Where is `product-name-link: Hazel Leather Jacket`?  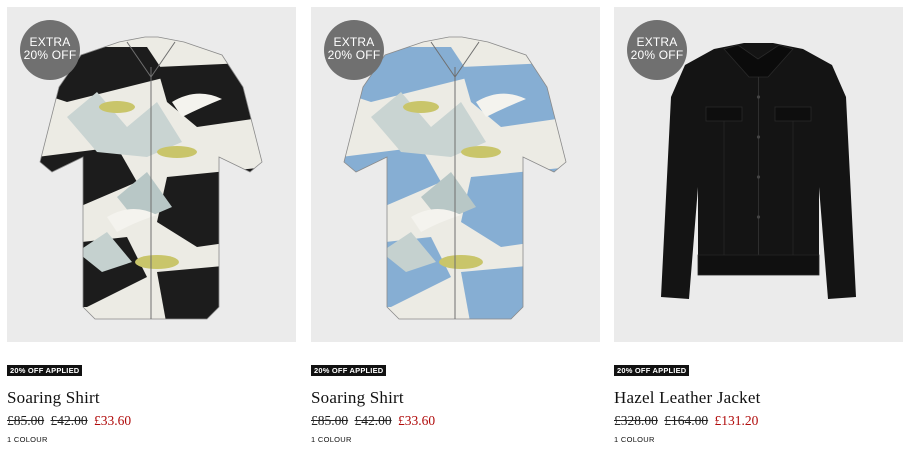 product-name-link: Hazel Leather Jacket is located at coordinates (687, 398).